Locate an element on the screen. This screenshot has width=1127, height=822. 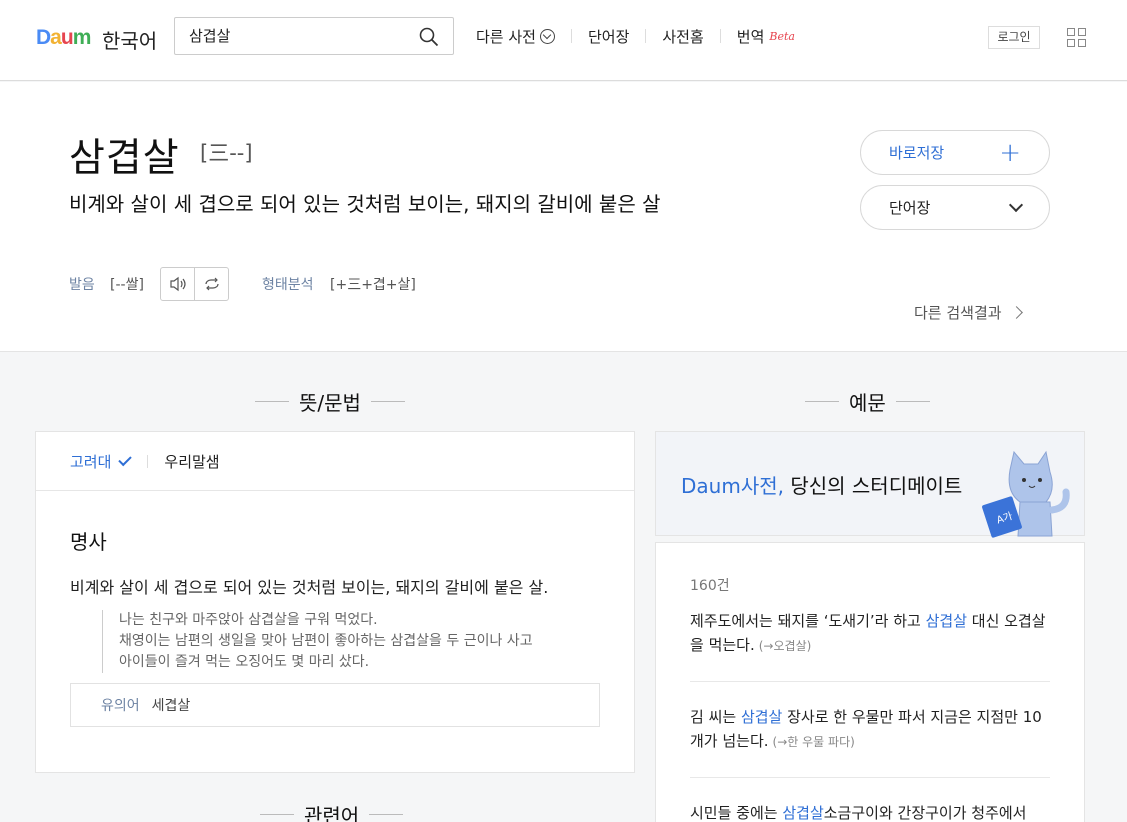
example-source-link: (→한 우물 파다) is located at coordinates (814, 742).